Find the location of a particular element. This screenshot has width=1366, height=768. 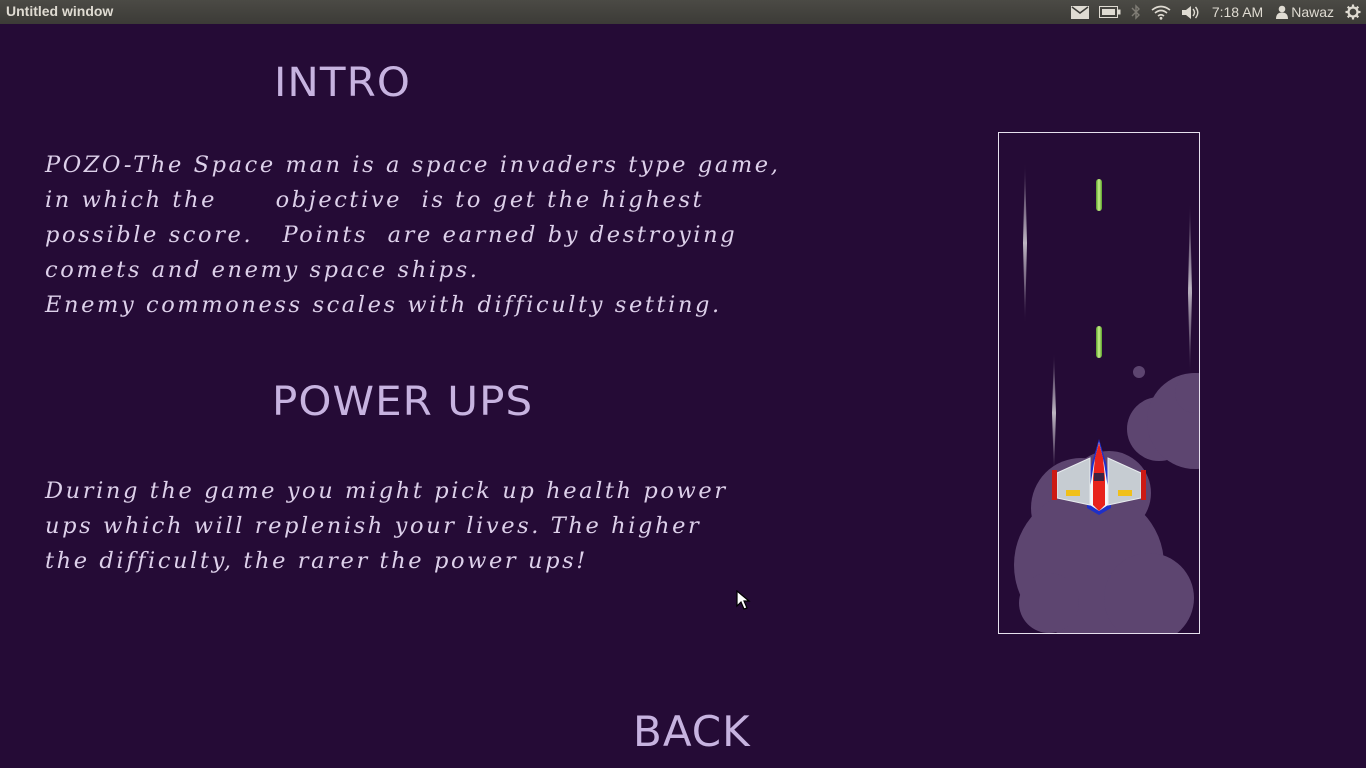

mail-icon is located at coordinates (1079, 12).